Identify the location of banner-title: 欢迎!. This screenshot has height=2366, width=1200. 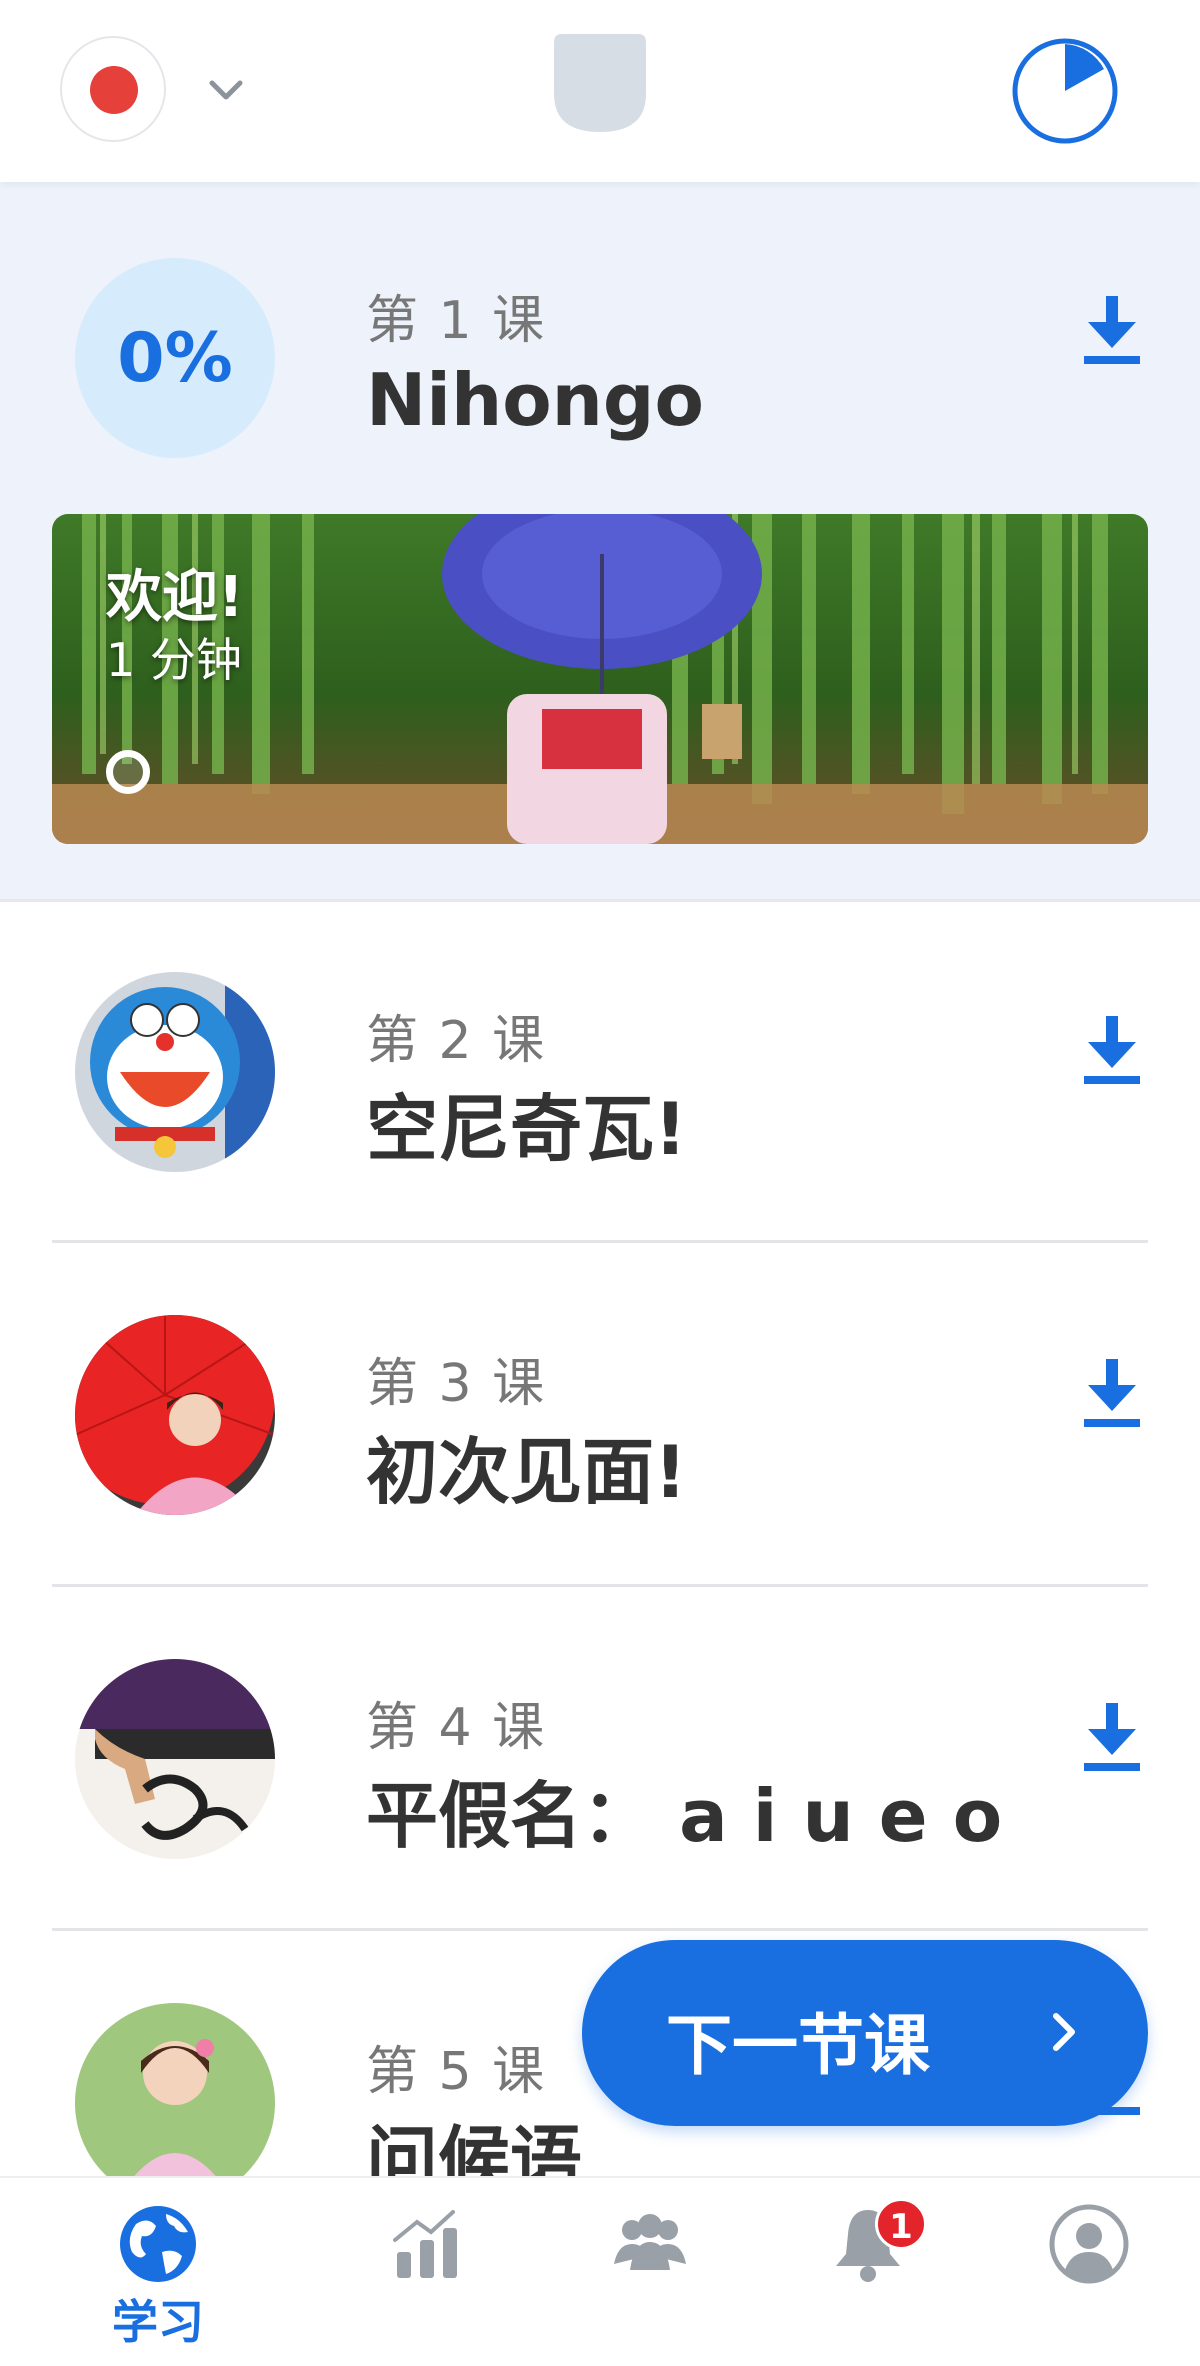
(175, 597).